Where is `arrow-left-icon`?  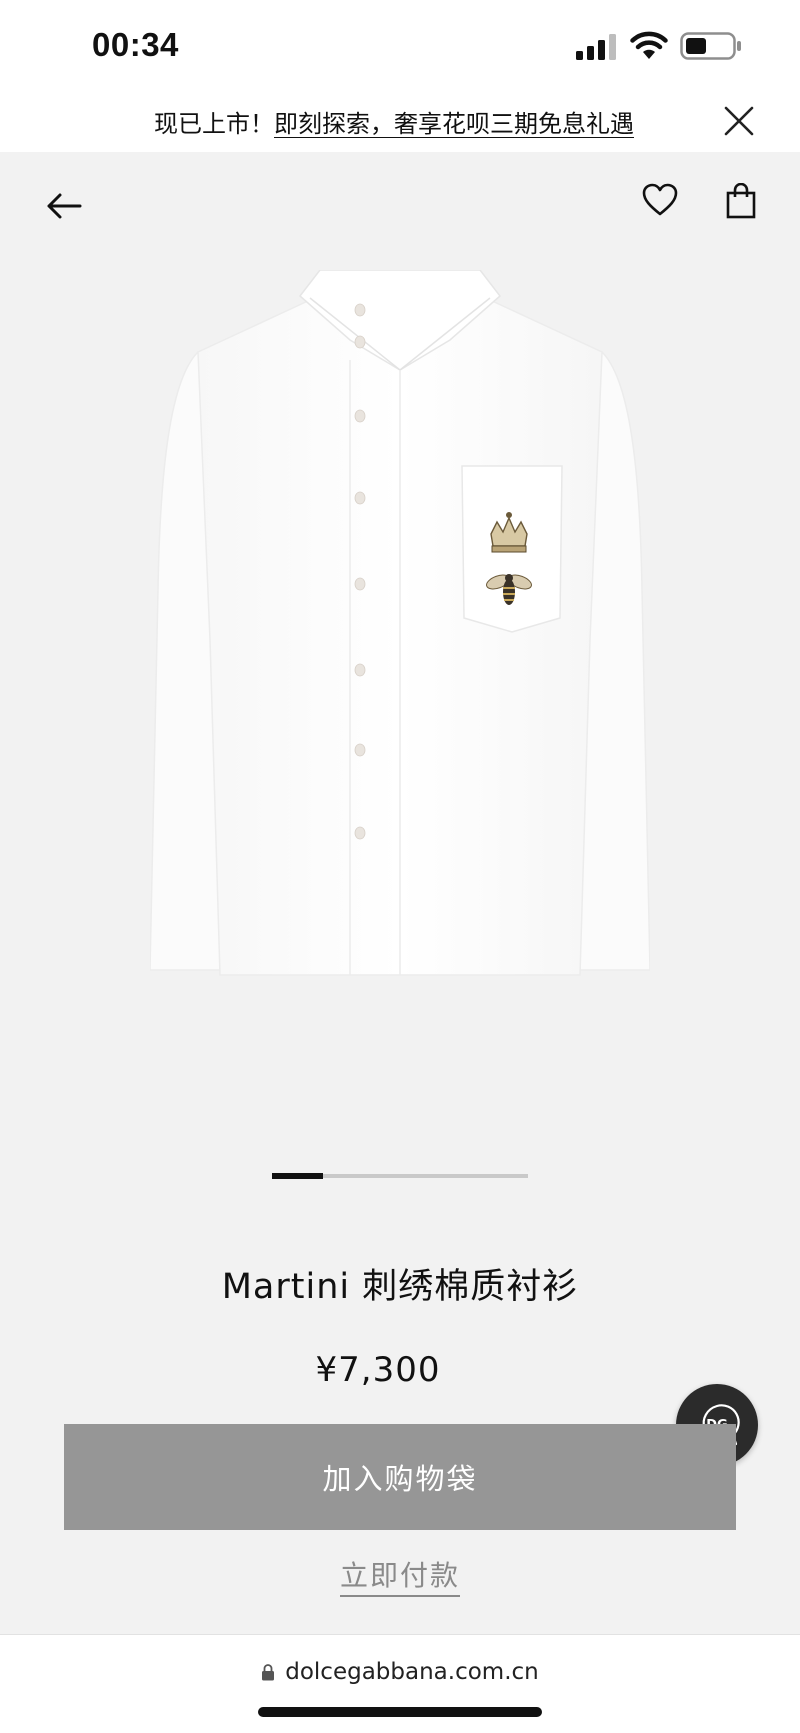
arrow-left-icon is located at coordinates (64, 206).